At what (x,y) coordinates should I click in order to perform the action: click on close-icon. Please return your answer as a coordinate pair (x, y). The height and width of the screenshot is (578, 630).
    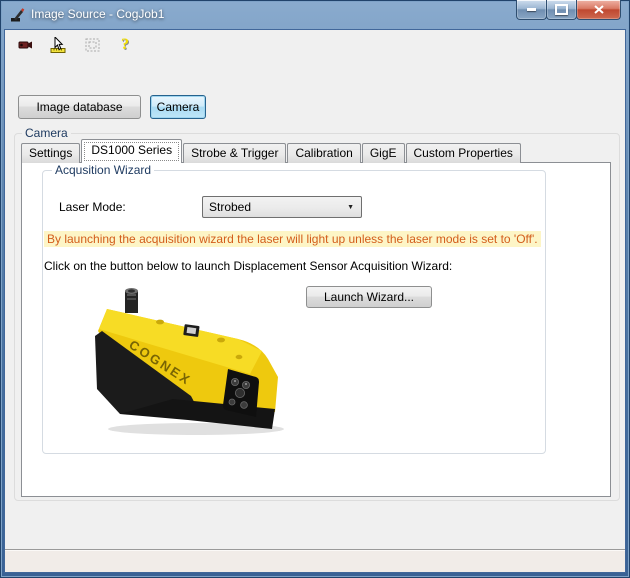
    Looking at the image, I should click on (598, 9).